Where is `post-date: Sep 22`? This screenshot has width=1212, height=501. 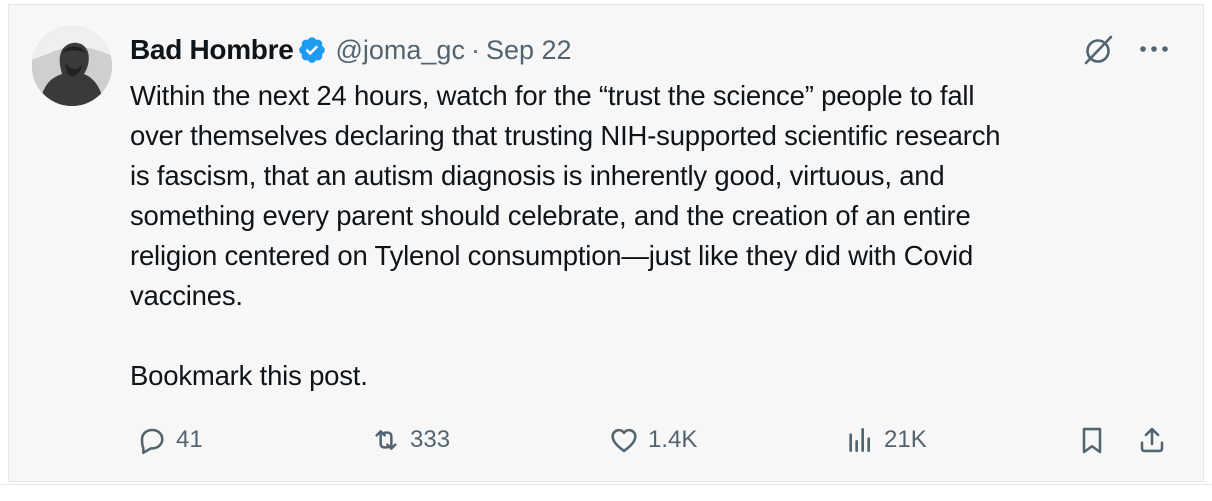 post-date: Sep 22 is located at coordinates (529, 50).